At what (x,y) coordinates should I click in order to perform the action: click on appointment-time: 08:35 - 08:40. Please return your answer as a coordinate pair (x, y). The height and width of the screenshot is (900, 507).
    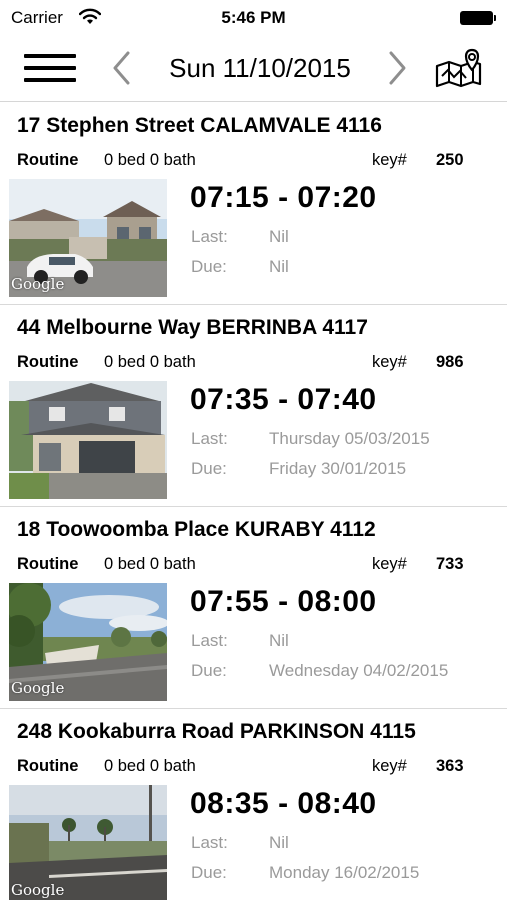
    Looking at the image, I should click on (283, 803).